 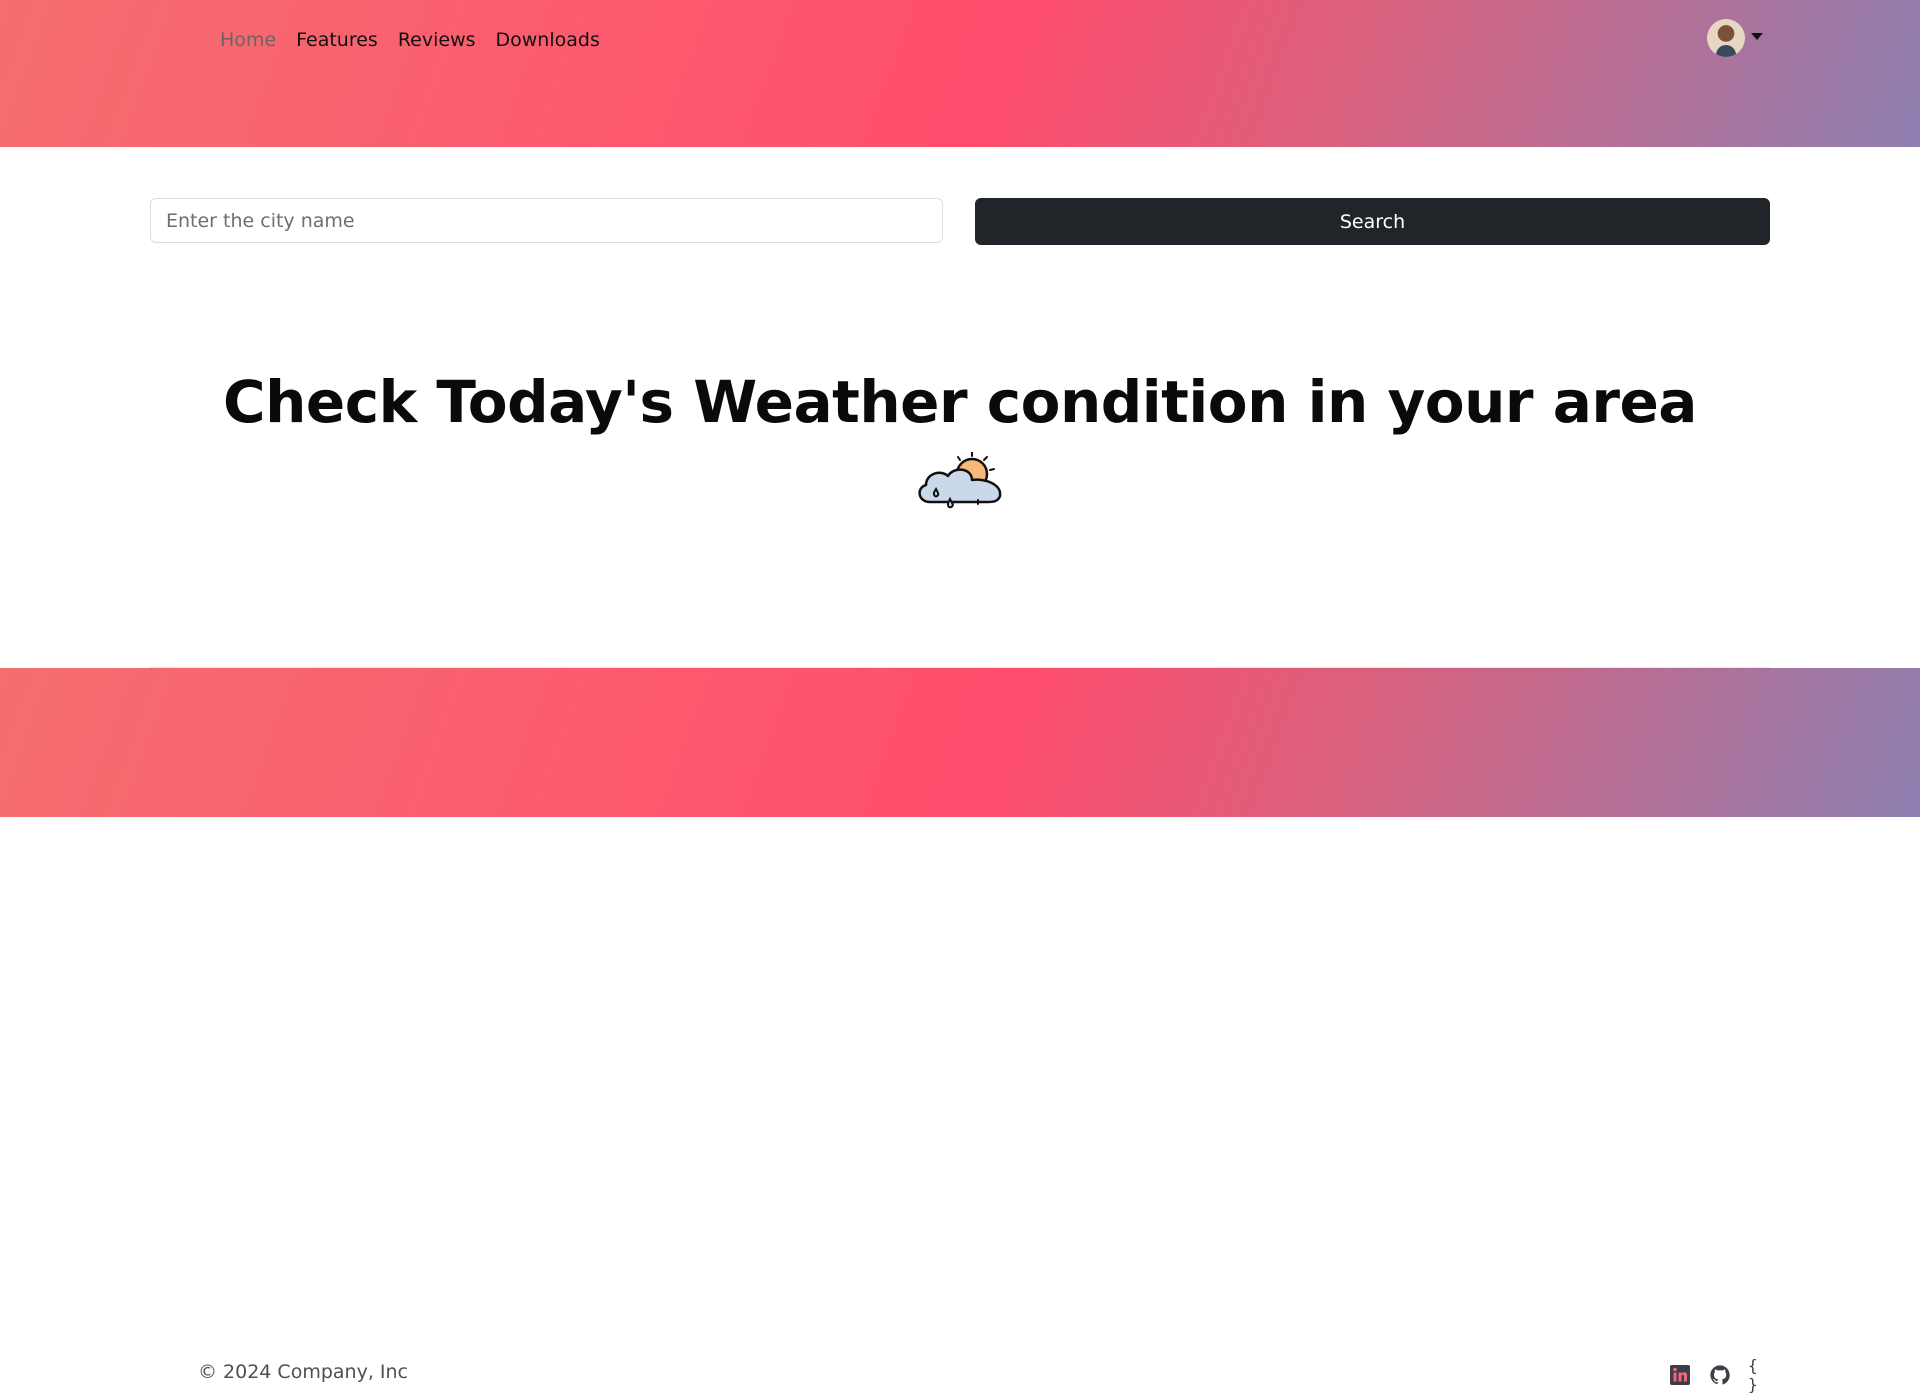 I want to click on github-icon, so click(x=1720, y=1375).